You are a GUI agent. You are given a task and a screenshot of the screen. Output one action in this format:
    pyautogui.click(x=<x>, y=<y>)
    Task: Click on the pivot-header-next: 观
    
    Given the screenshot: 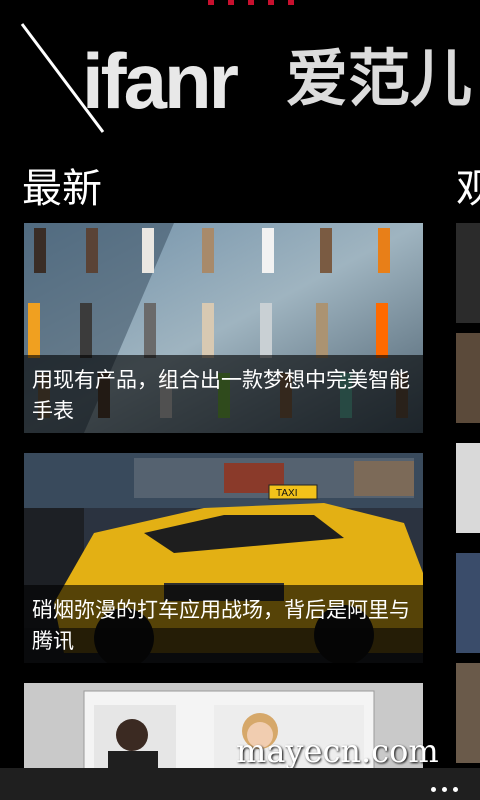 What is the action you would take?
    pyautogui.click(x=468, y=185)
    